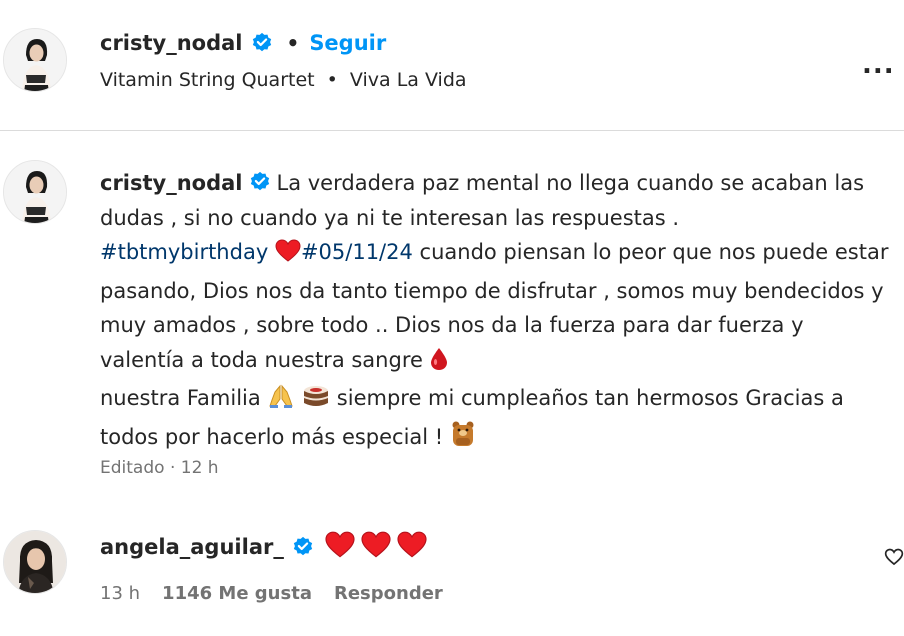  What do you see at coordinates (388, 593) in the screenshot?
I see `reply-button: Responder` at bounding box center [388, 593].